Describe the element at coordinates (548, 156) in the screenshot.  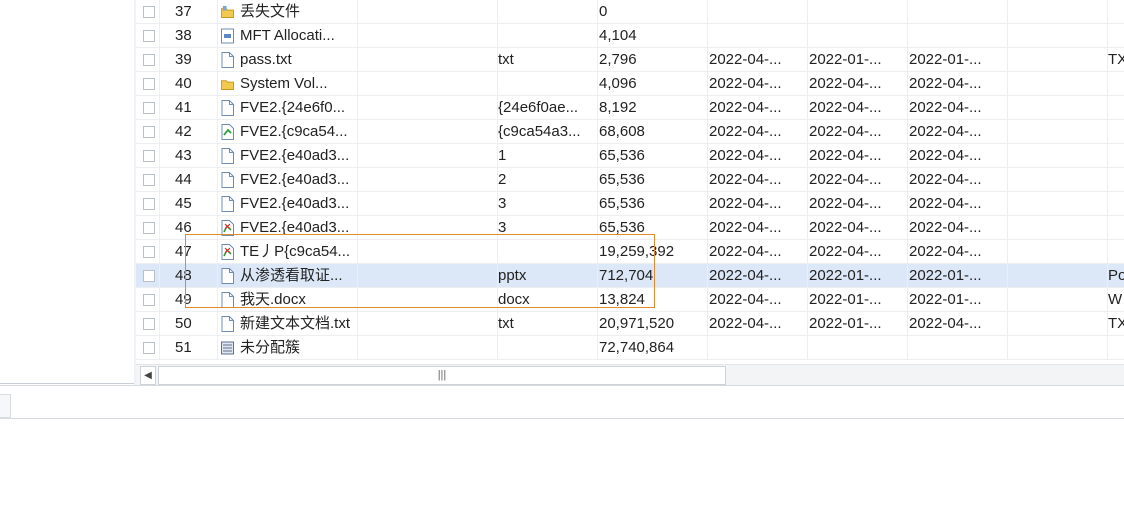
I see `file-extension: 1` at that location.